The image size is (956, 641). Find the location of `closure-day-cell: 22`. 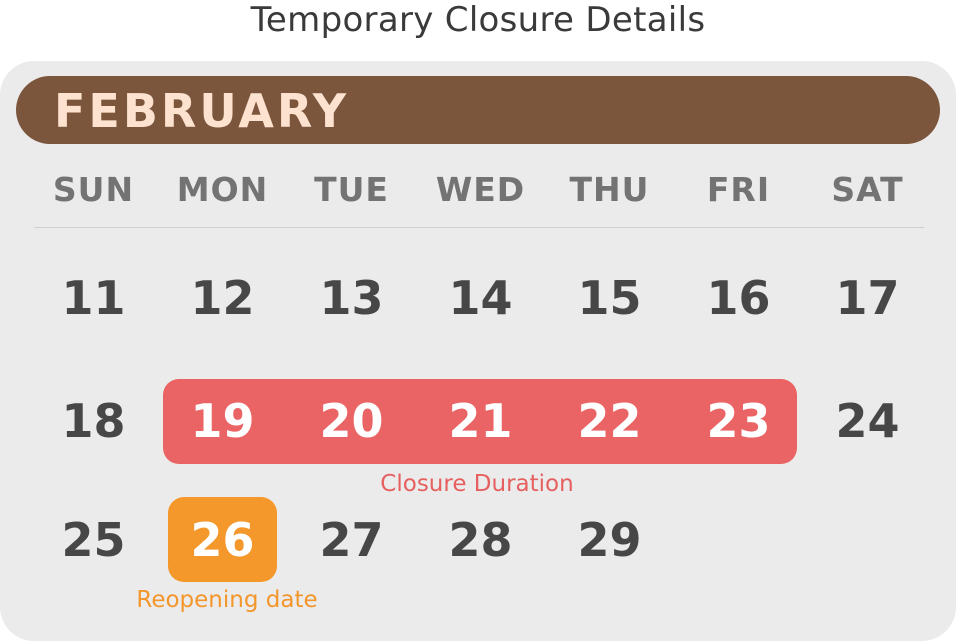

closure-day-cell: 22 is located at coordinates (609, 421).